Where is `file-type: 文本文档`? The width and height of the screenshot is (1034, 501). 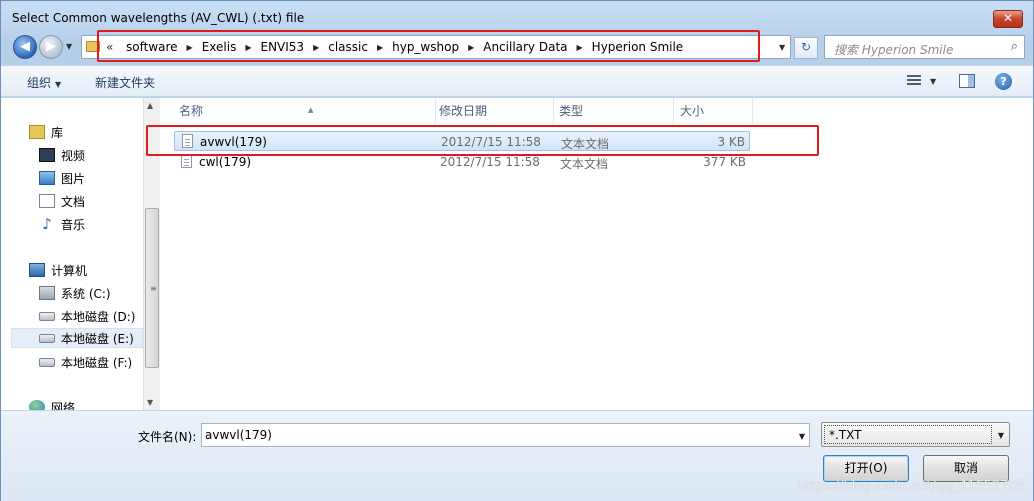 file-type: 文本文档 is located at coordinates (584, 164).